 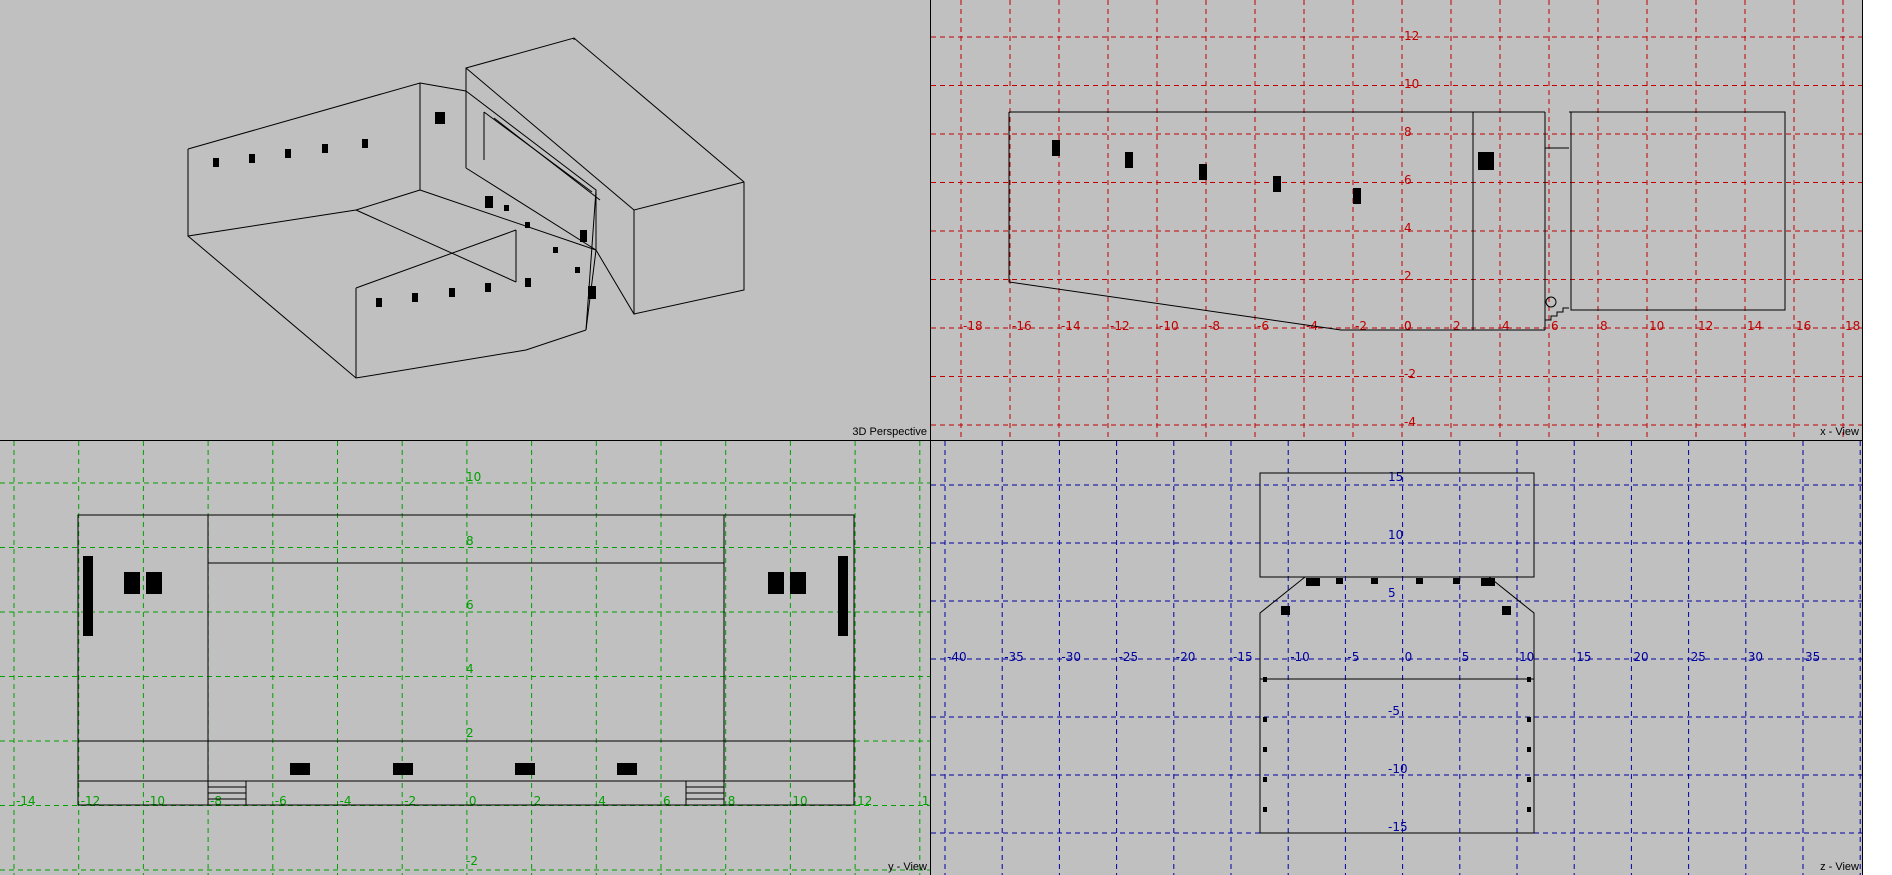 What do you see at coordinates (1408, 132) in the screenshot?
I see `x-view-v-tick-label: 8` at bounding box center [1408, 132].